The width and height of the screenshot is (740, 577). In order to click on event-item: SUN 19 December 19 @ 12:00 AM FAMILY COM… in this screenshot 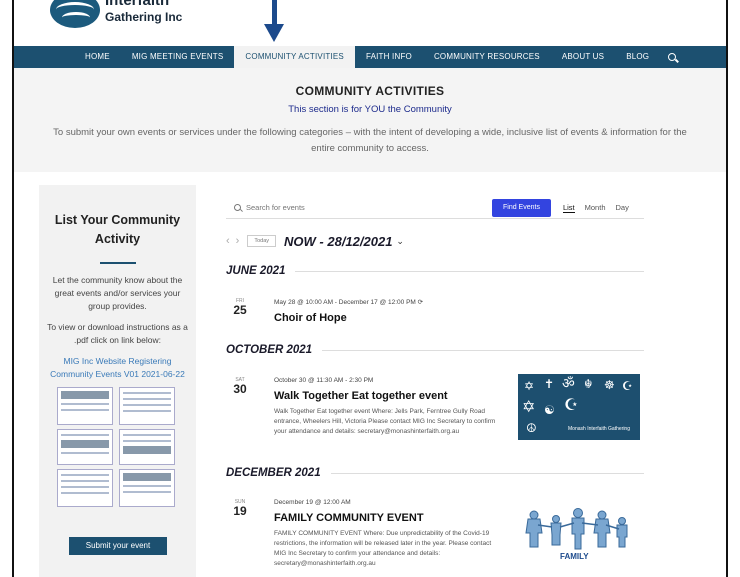, I will do `click(435, 538)`.